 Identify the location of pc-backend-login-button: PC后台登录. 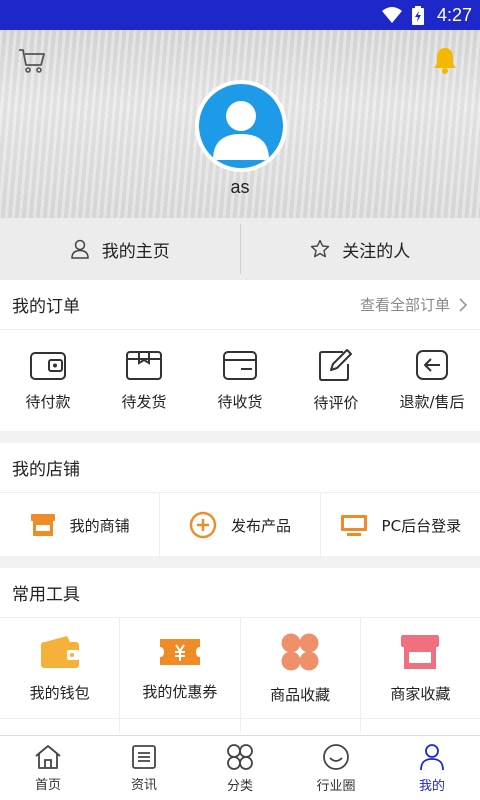
(400, 525).